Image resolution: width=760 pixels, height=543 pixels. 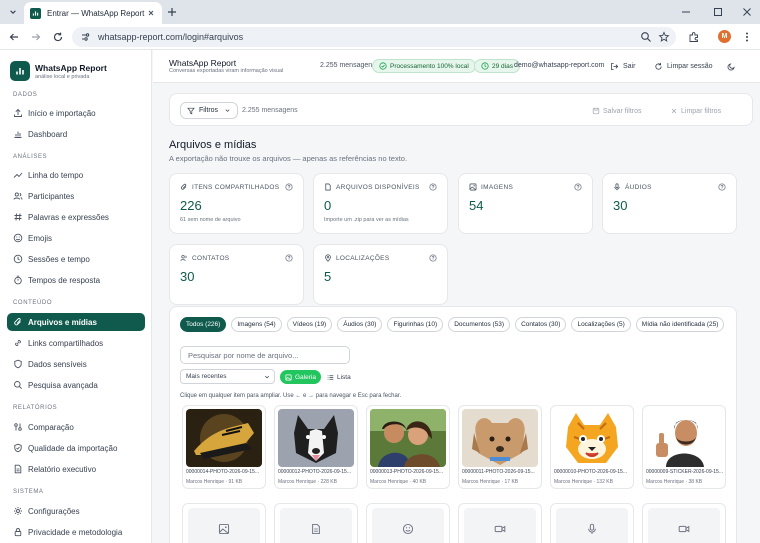 I want to click on save-filters-button: Salvar filtros, so click(x=617, y=111).